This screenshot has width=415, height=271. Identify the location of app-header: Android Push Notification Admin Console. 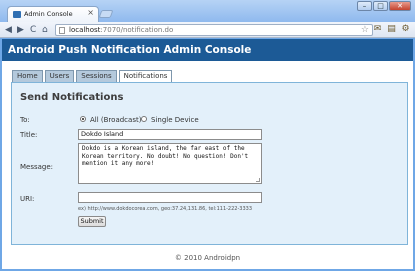
(207, 50).